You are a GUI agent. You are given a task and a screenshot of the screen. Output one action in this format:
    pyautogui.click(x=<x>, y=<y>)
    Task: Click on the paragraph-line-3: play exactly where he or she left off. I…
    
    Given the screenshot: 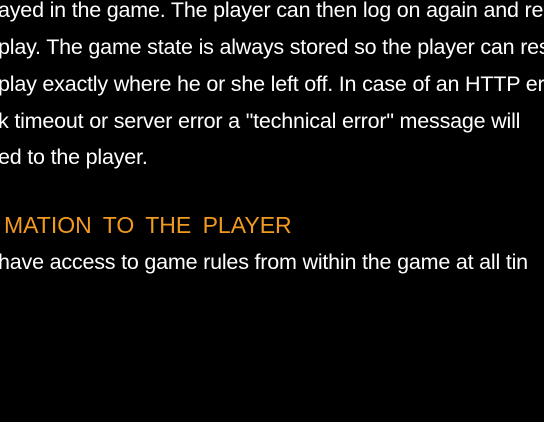 What is the action you would take?
    pyautogui.click(x=272, y=84)
    